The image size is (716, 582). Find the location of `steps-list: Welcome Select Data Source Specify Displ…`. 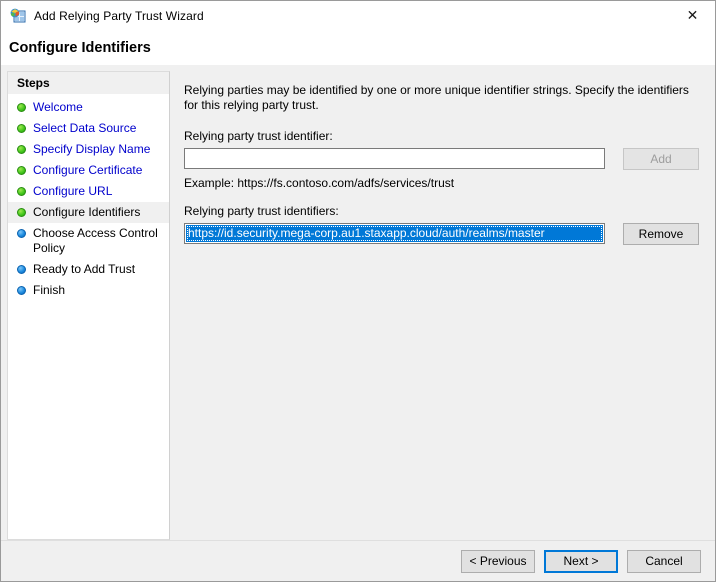

steps-list: Welcome Select Data Source Specify Displ… is located at coordinates (88, 197).